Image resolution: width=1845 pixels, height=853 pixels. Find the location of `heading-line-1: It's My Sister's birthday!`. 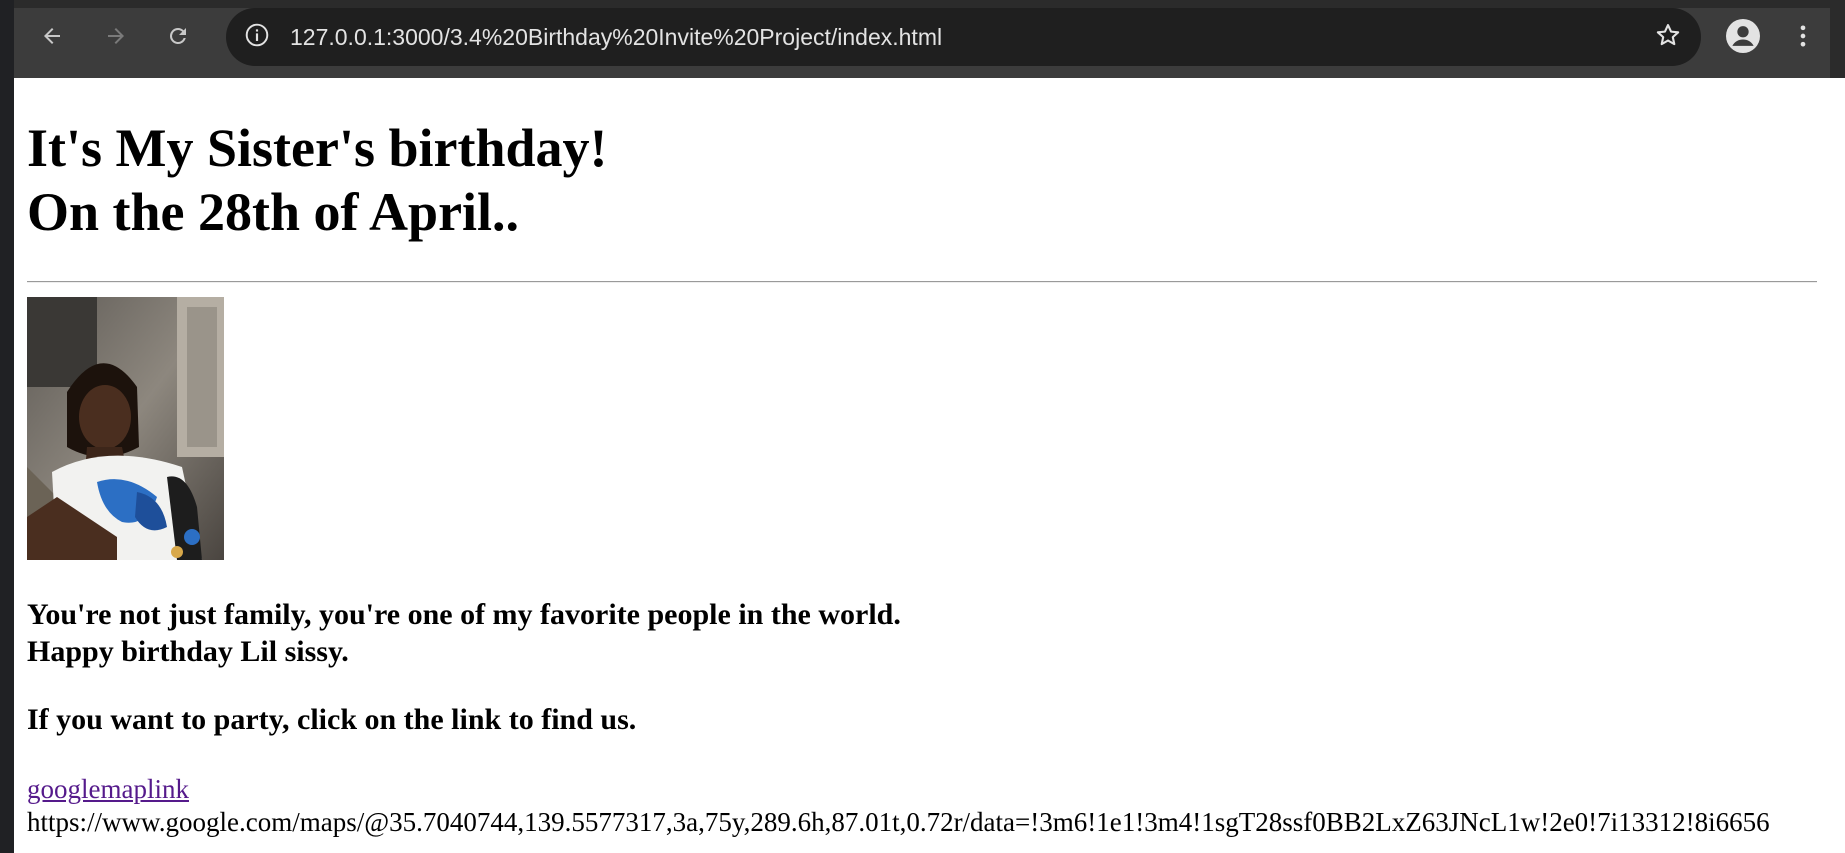

heading-line-1: It's My Sister's birthday! is located at coordinates (317, 148).